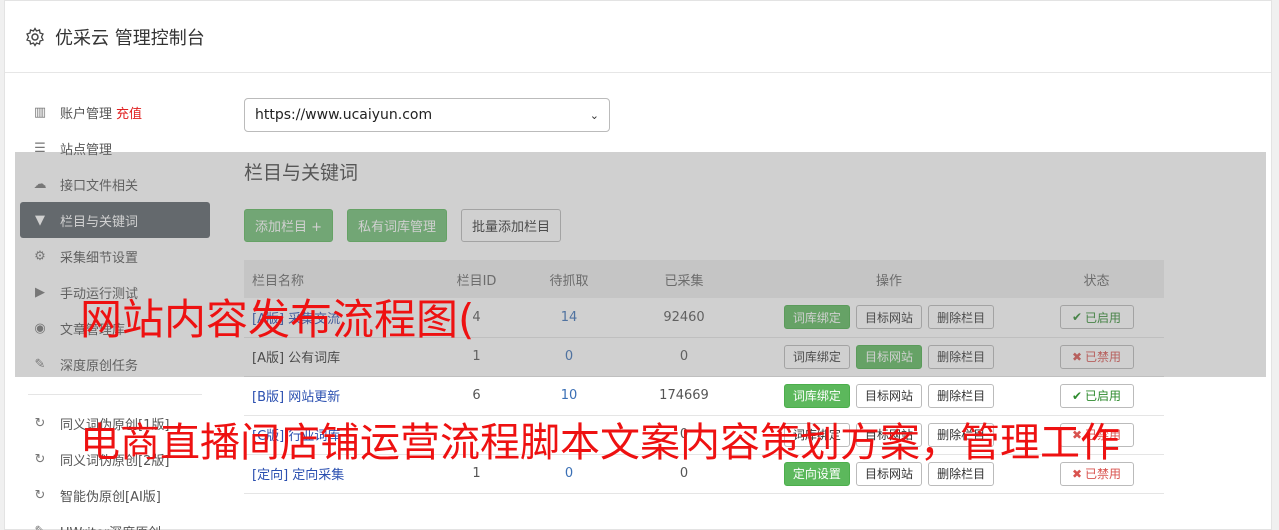  I want to click on sidebar-item-label: 栏目与关键词, so click(99, 222).